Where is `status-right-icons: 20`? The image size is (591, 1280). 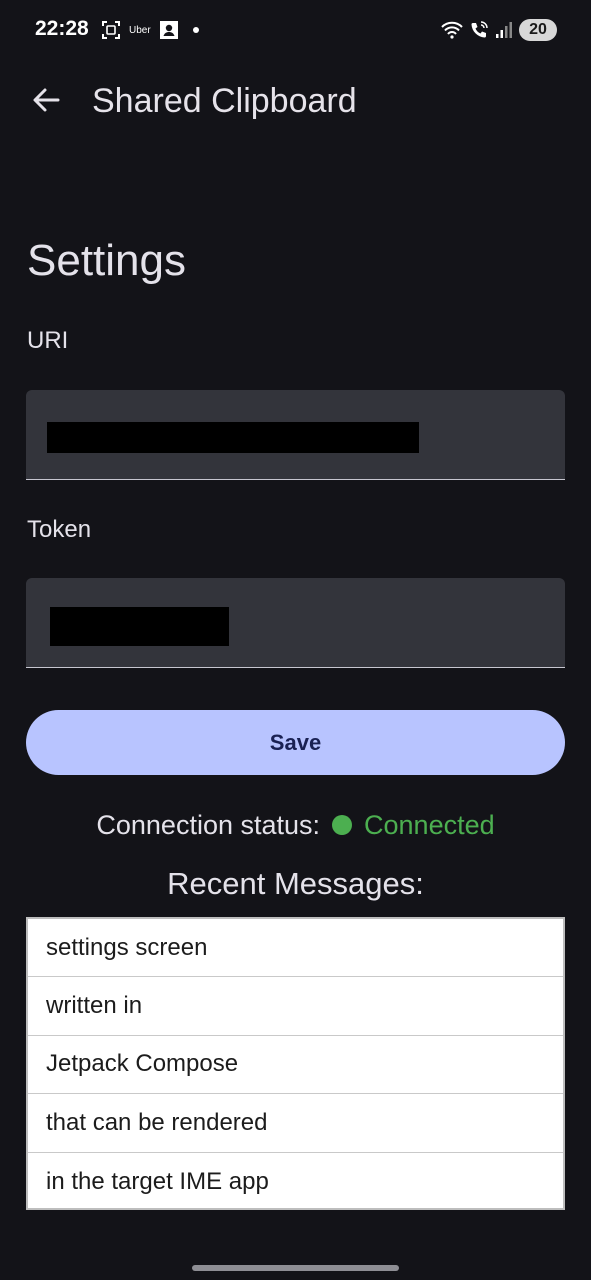
status-right-icons: 20 is located at coordinates (499, 30).